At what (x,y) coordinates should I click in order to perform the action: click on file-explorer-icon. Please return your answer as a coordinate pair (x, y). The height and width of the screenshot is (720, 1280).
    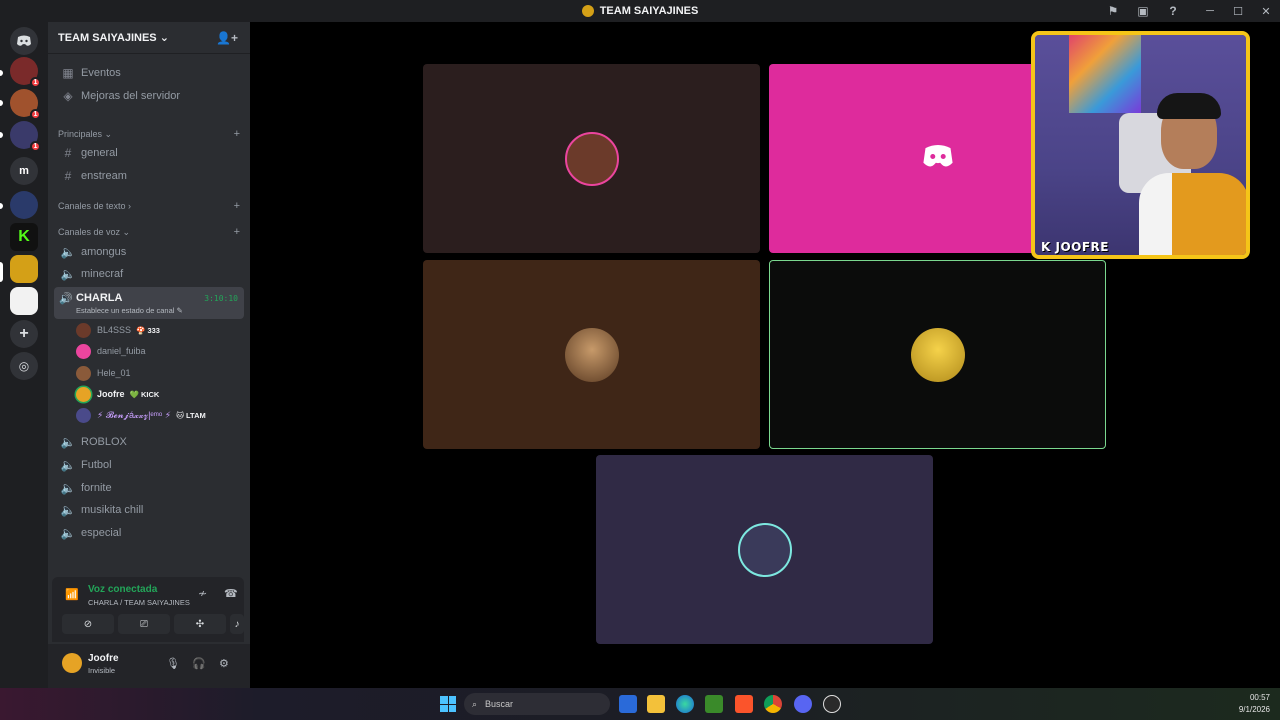
    Looking at the image, I should click on (656, 704).